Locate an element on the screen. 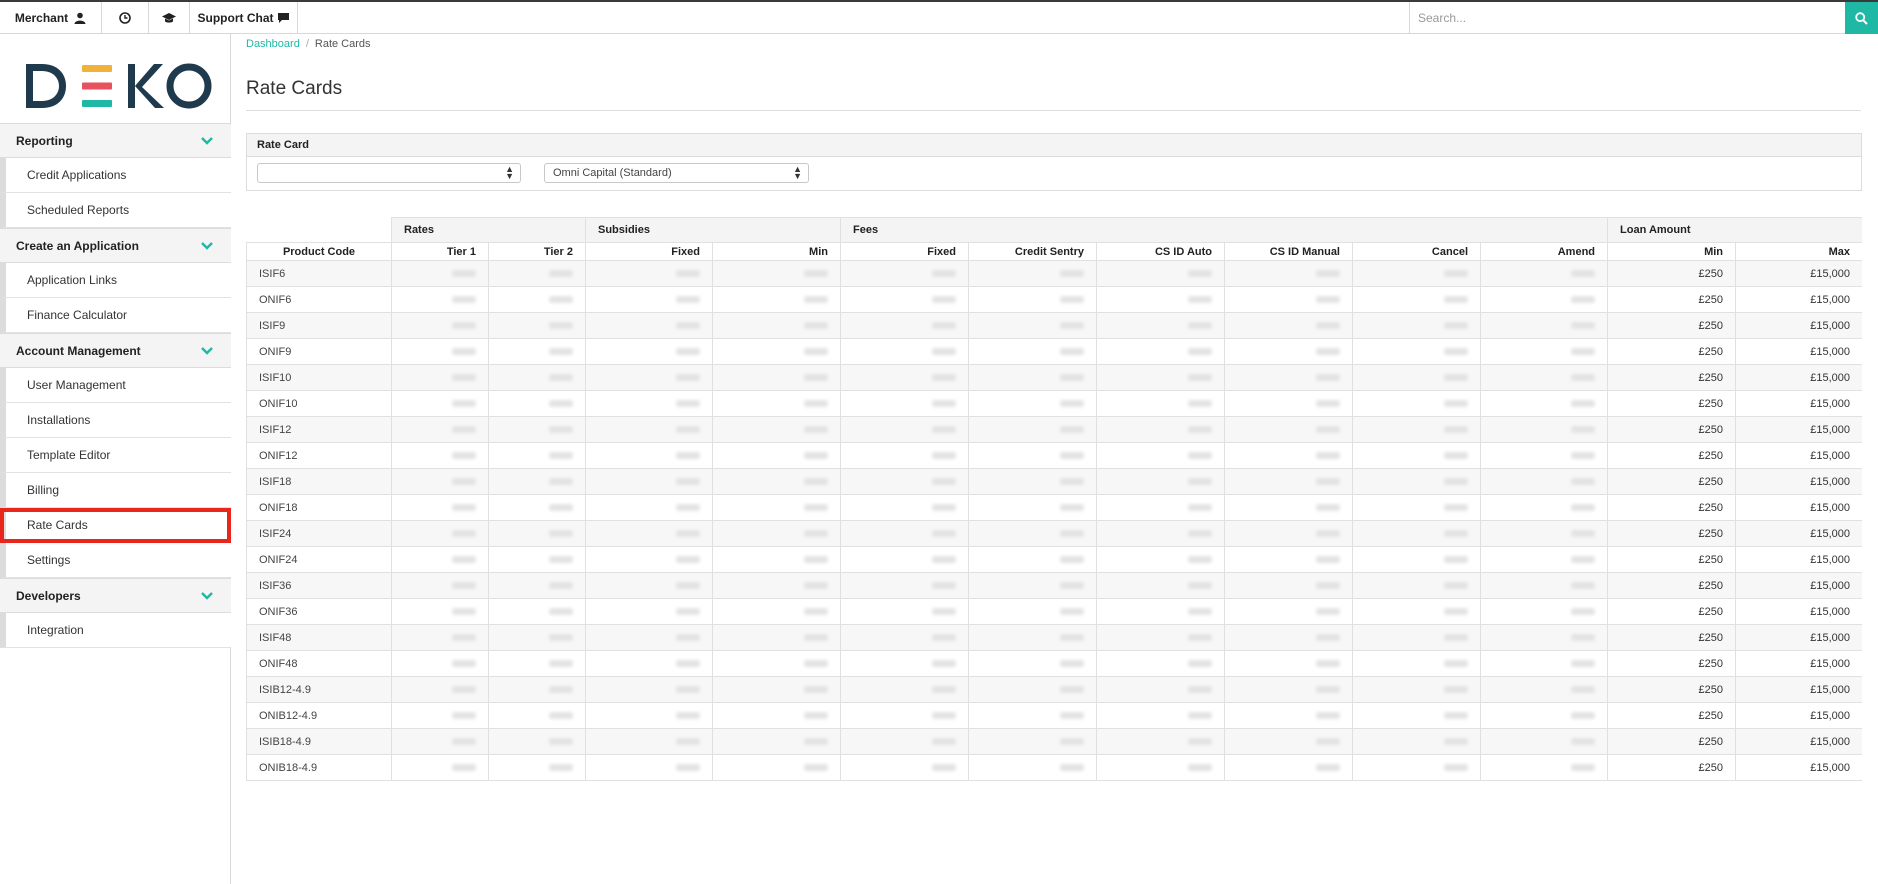  sidebar-item-scheduled-reports: Scheduled Reports is located at coordinates (115, 210).